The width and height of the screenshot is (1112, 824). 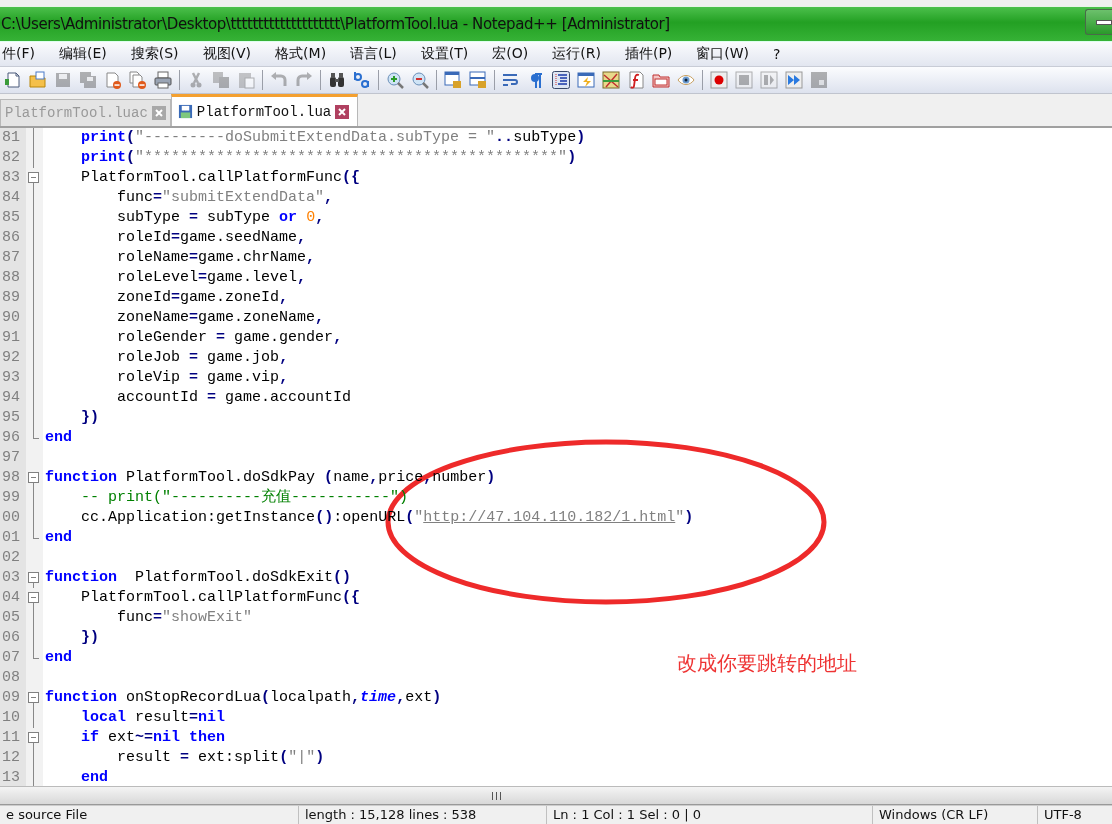 What do you see at coordinates (11, 498) in the screenshot?
I see `line-number: 99` at bounding box center [11, 498].